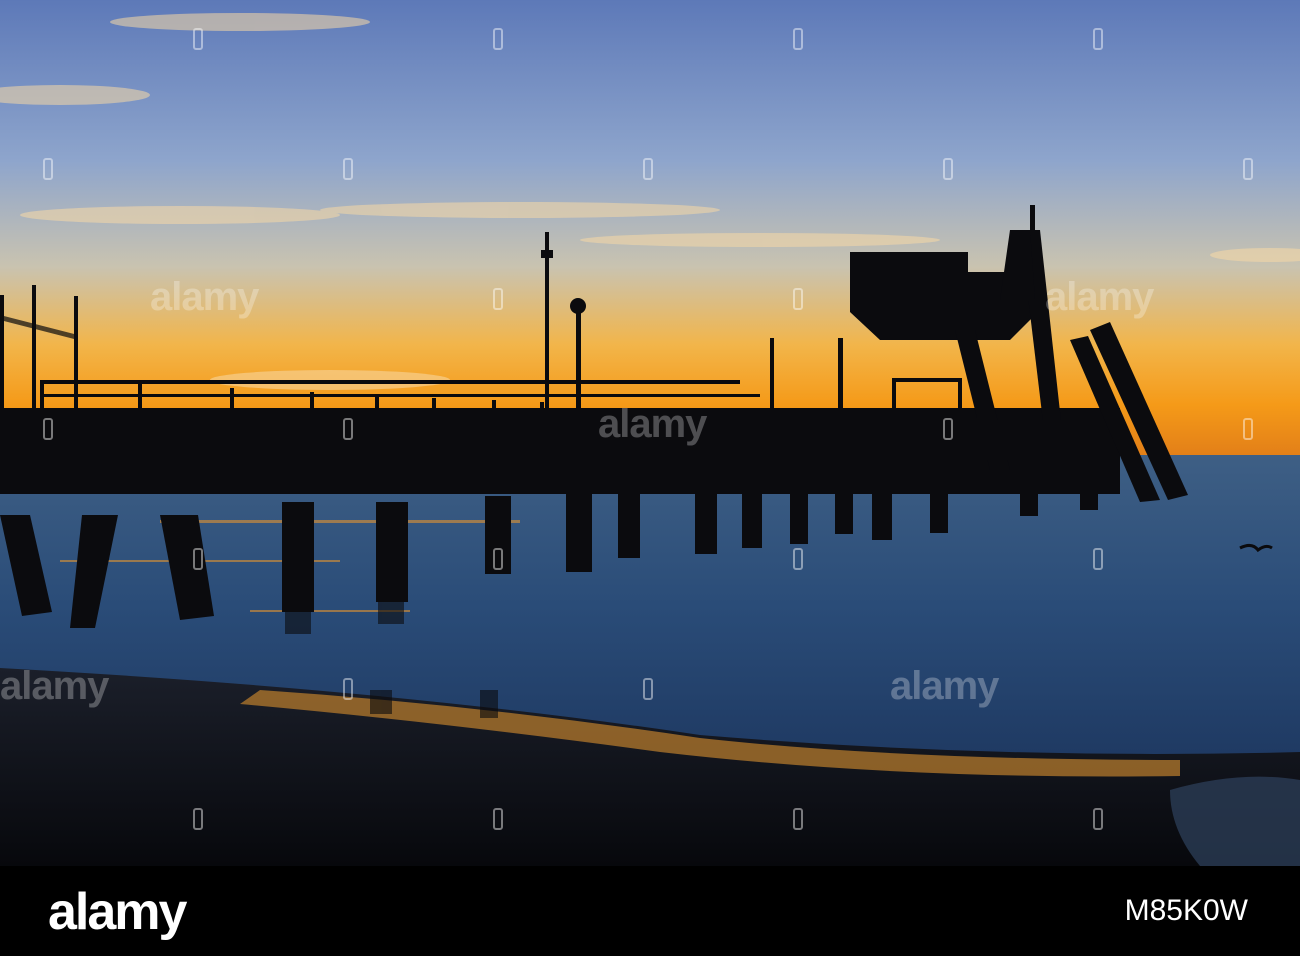  What do you see at coordinates (117, 912) in the screenshot?
I see `alamy-logo: alamy` at bounding box center [117, 912].